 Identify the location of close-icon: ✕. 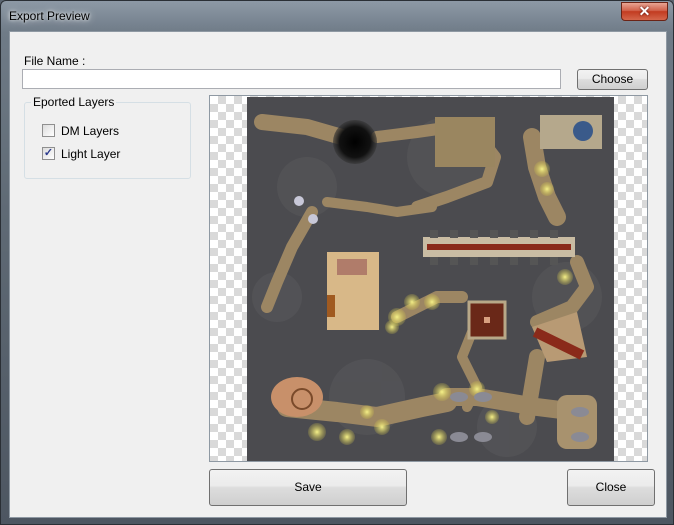
(644, 11).